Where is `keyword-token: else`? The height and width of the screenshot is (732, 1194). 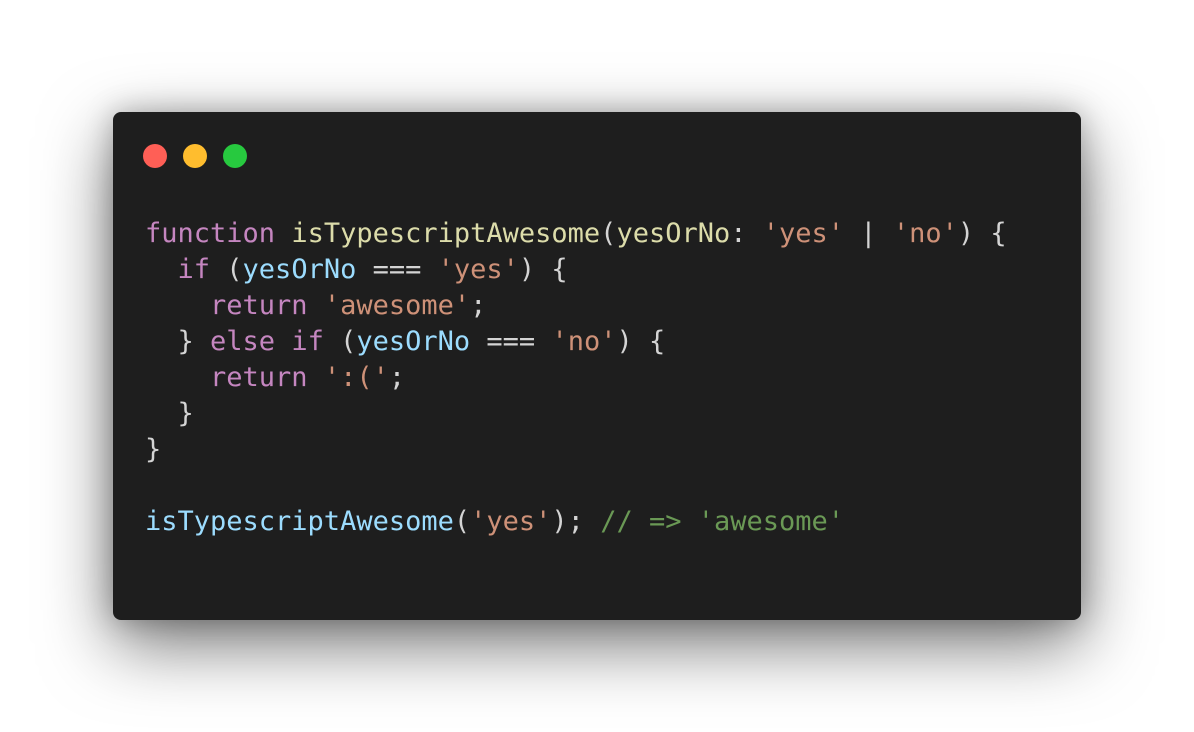
keyword-token: else is located at coordinates (243, 341).